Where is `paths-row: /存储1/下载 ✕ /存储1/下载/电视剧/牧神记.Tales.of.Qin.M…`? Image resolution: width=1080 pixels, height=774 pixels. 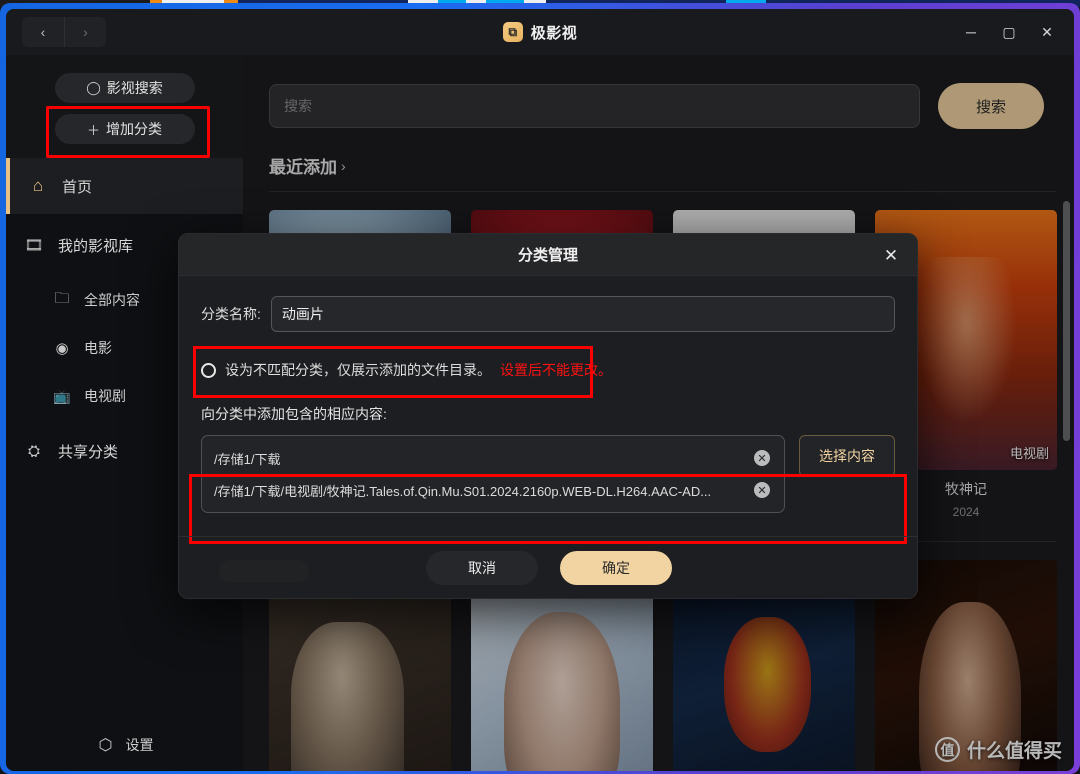 paths-row: /存储1/下载 ✕ /存储1/下载/电视剧/牧神记.Tales.of.Qin.M… is located at coordinates (548, 474).